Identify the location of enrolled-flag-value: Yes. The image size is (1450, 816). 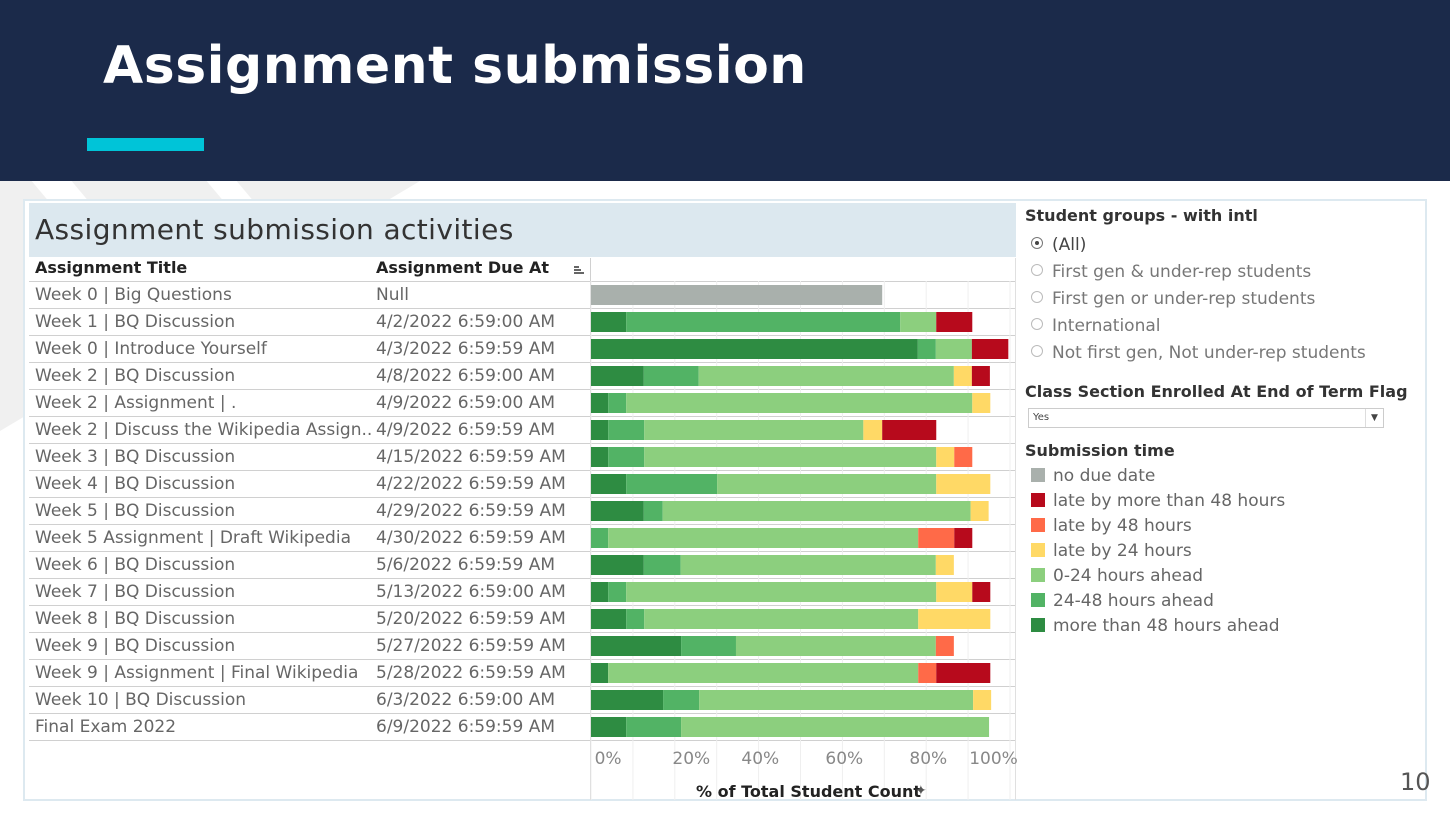
(1041, 417).